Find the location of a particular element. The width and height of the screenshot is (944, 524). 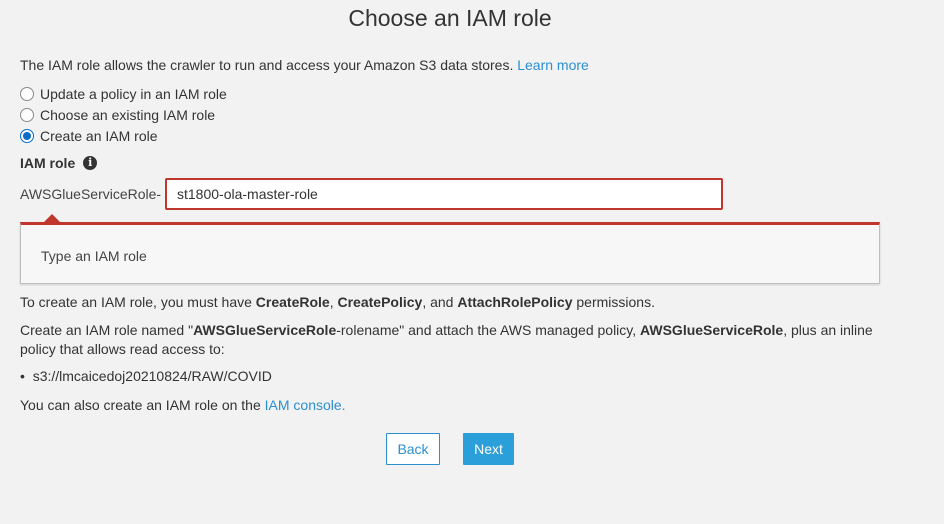

permissions-pre: To create an IAM role, you must have is located at coordinates (136, 302).